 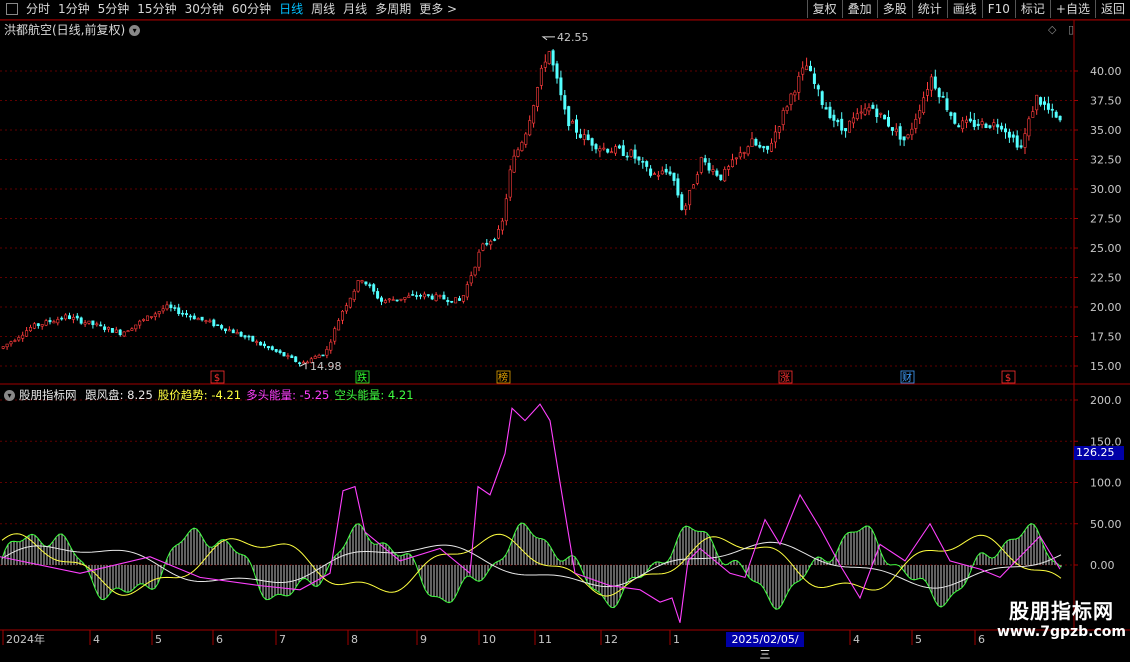 What do you see at coordinates (9, 395) in the screenshot?
I see `indicator-dropdown-icon: ▾` at bounding box center [9, 395].